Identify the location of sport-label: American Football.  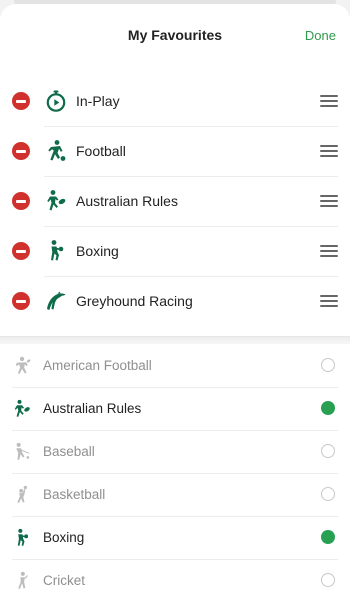
(97, 365).